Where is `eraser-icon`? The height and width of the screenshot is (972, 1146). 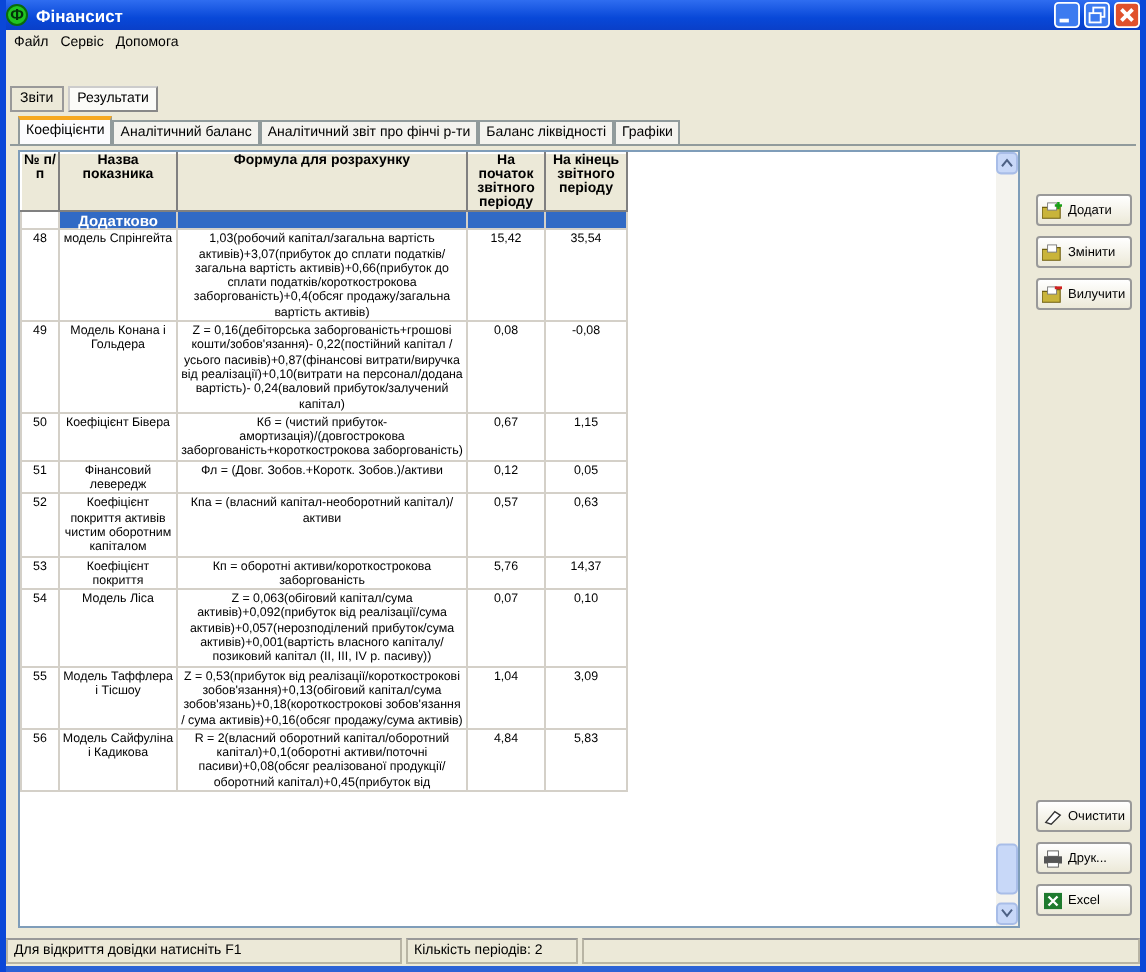
eraser-icon is located at coordinates (1053, 816).